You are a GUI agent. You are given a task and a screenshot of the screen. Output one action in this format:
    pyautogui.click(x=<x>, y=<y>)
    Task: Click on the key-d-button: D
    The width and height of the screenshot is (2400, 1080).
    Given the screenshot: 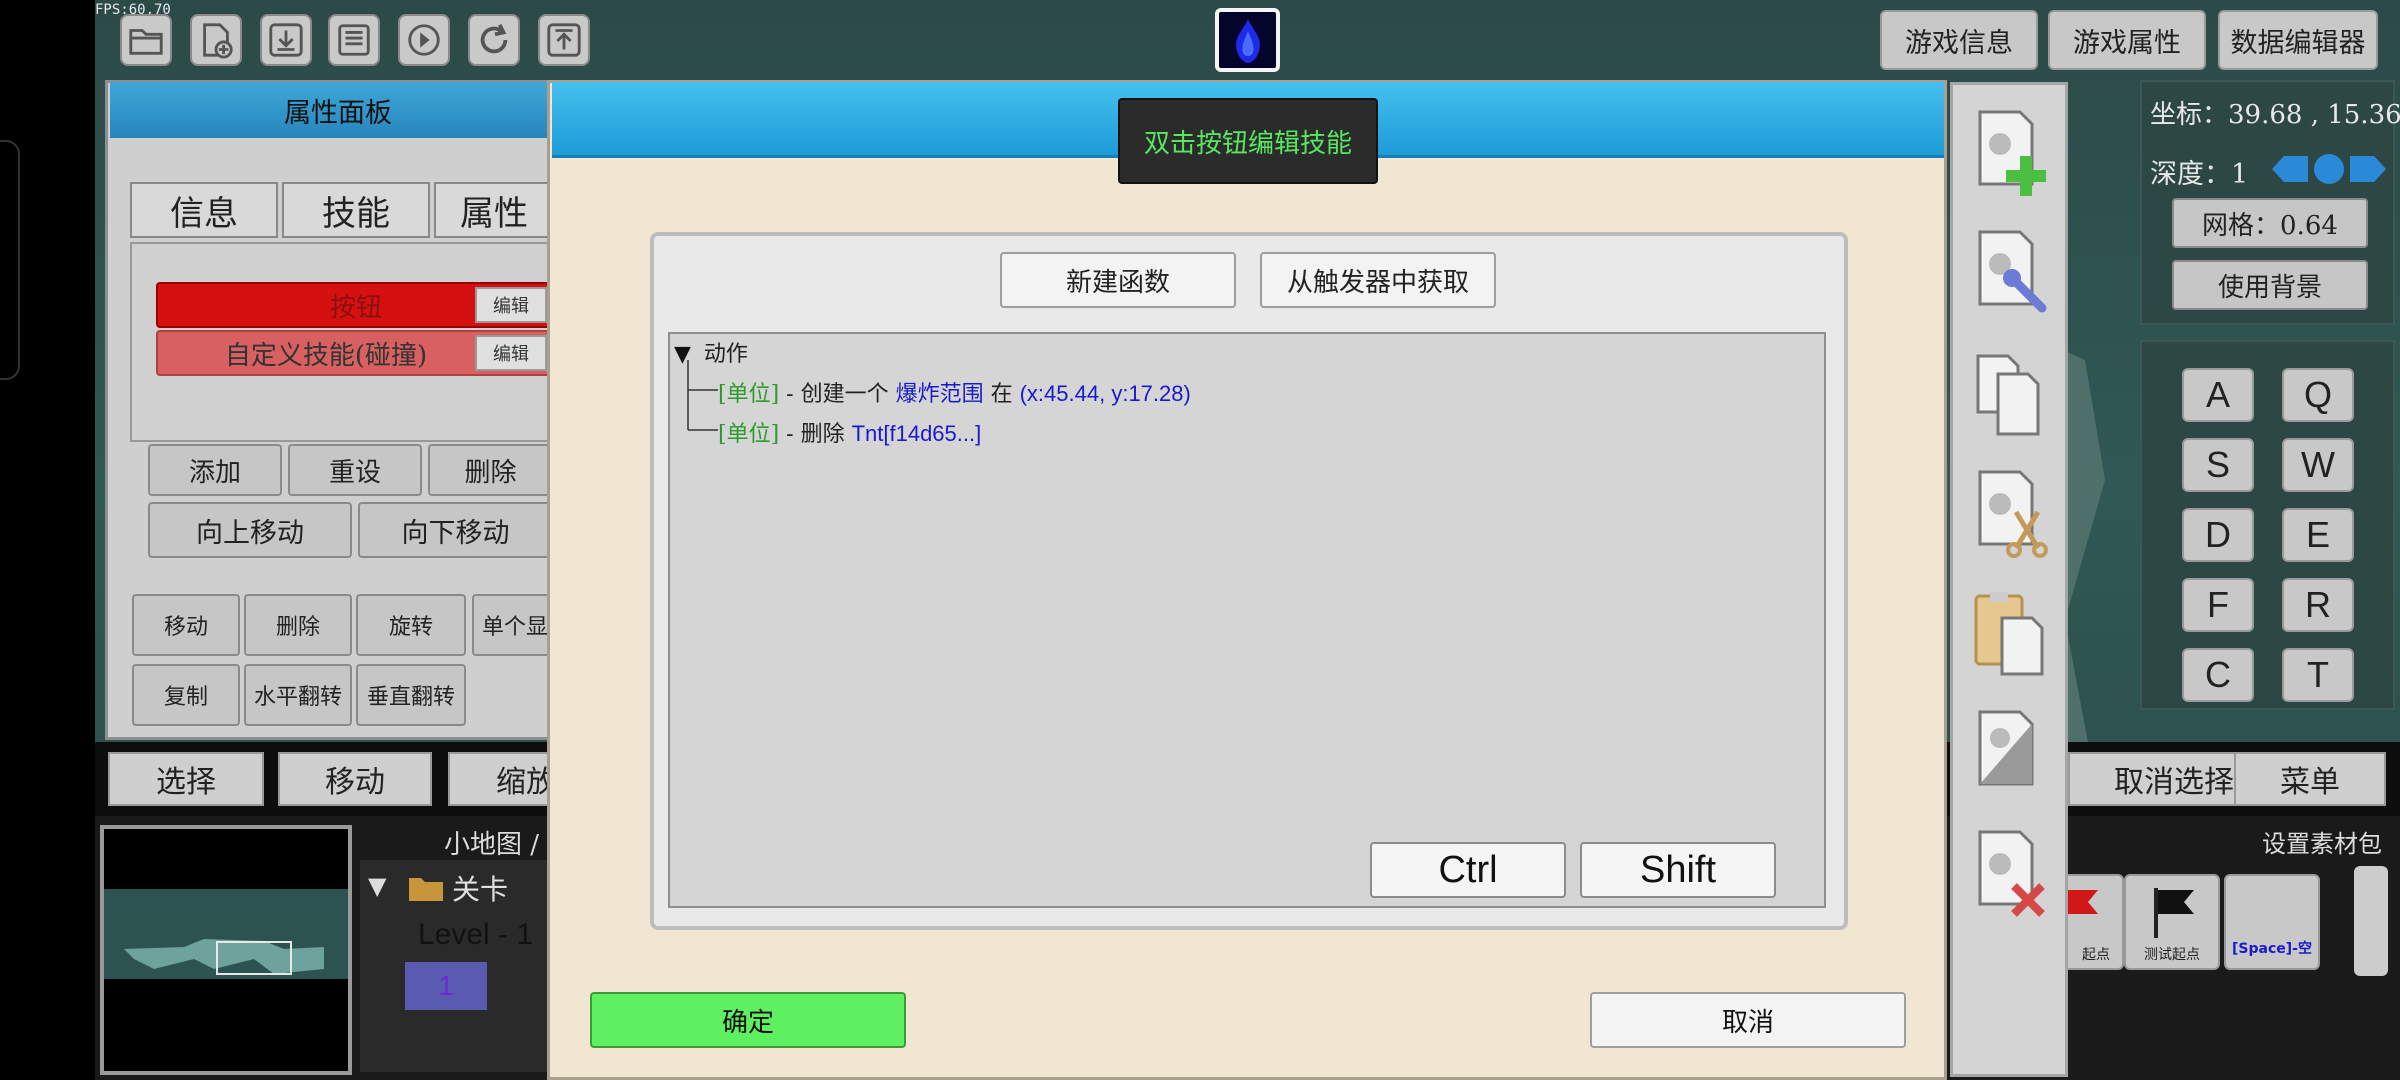 What is the action you would take?
    pyautogui.click(x=2218, y=535)
    